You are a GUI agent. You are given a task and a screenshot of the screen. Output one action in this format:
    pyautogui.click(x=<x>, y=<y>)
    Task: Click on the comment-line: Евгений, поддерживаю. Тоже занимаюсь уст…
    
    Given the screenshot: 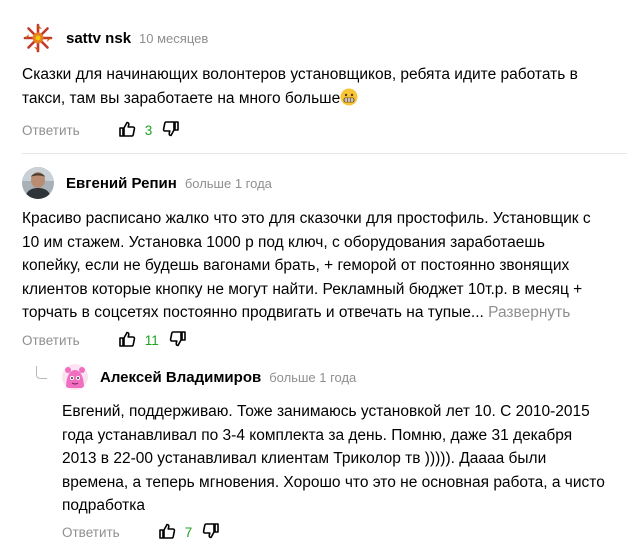 What is the action you would take?
    pyautogui.click(x=326, y=411)
    